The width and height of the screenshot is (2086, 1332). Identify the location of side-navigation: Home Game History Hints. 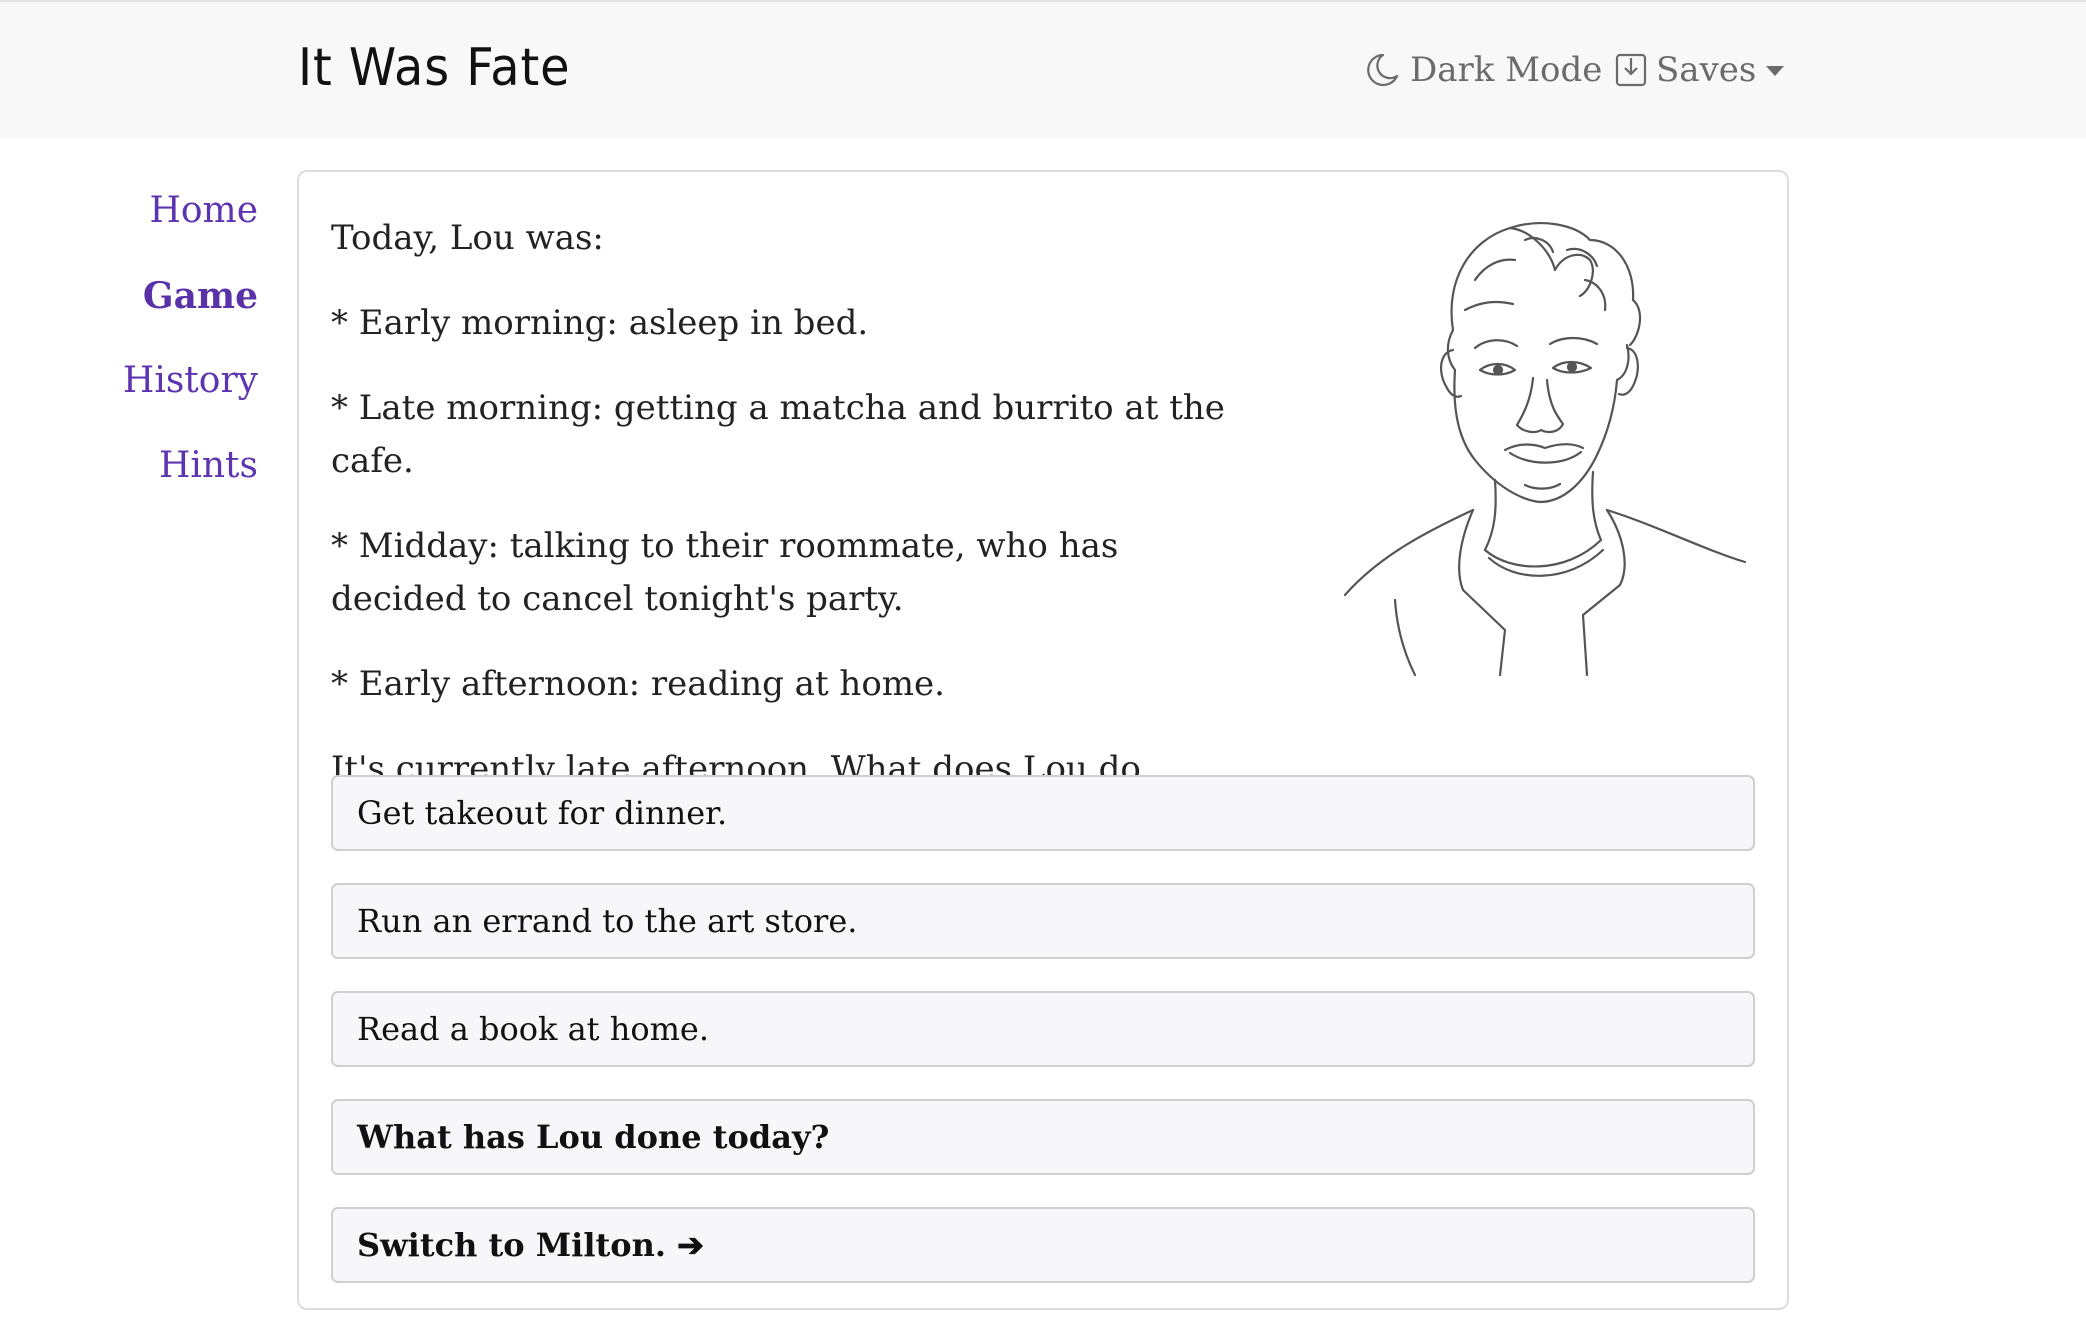
(179, 355).